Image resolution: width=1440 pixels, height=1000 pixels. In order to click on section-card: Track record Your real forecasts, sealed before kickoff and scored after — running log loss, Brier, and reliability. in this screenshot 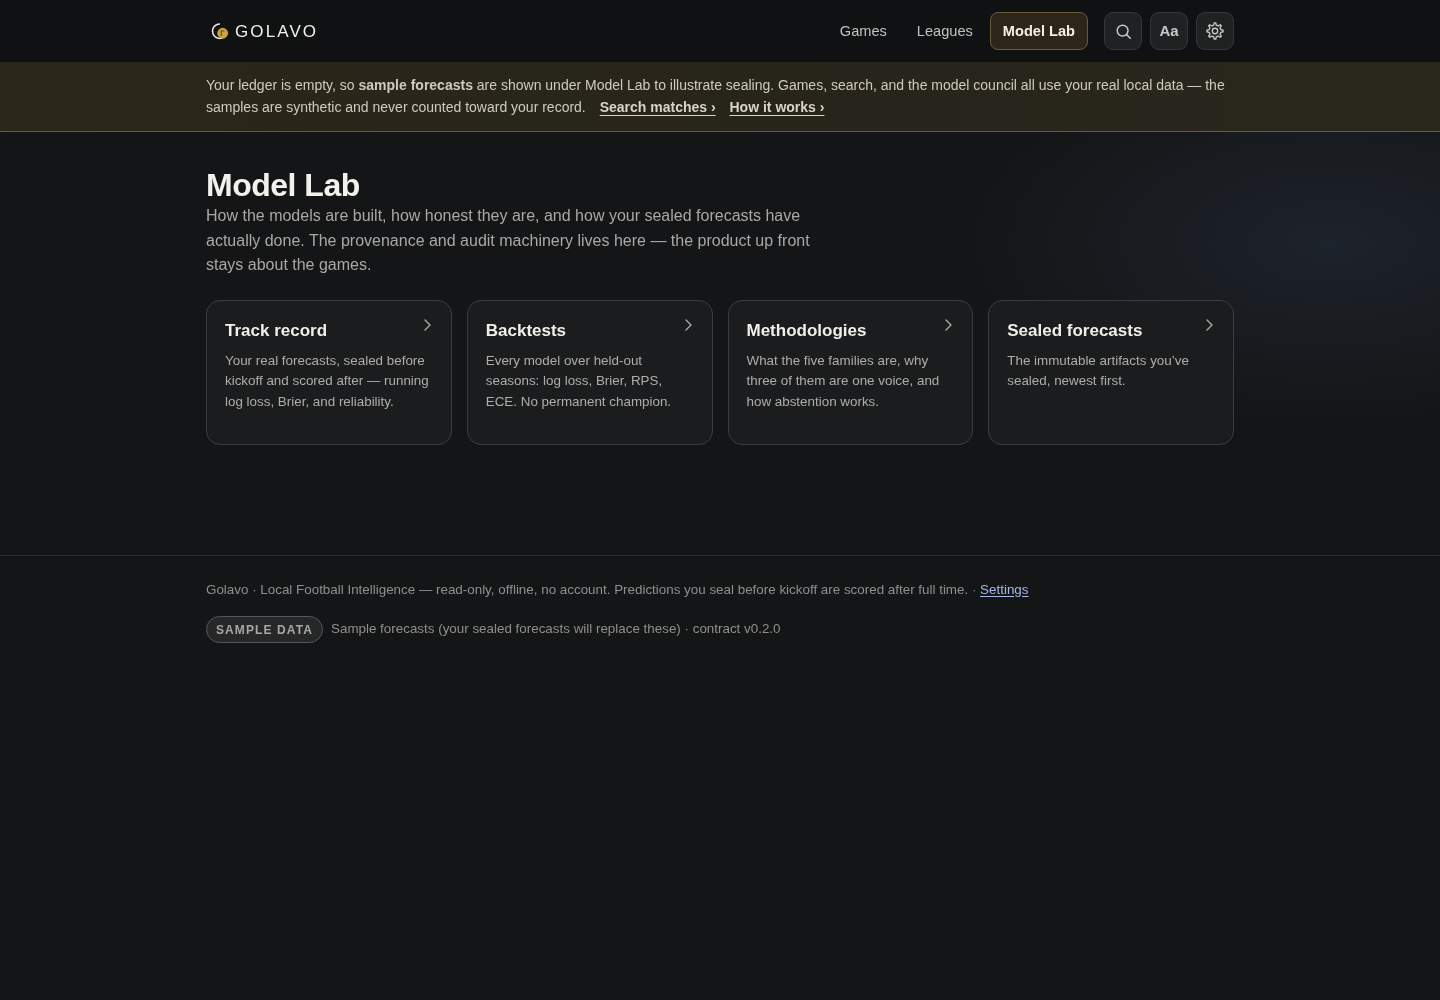, I will do `click(329, 372)`.